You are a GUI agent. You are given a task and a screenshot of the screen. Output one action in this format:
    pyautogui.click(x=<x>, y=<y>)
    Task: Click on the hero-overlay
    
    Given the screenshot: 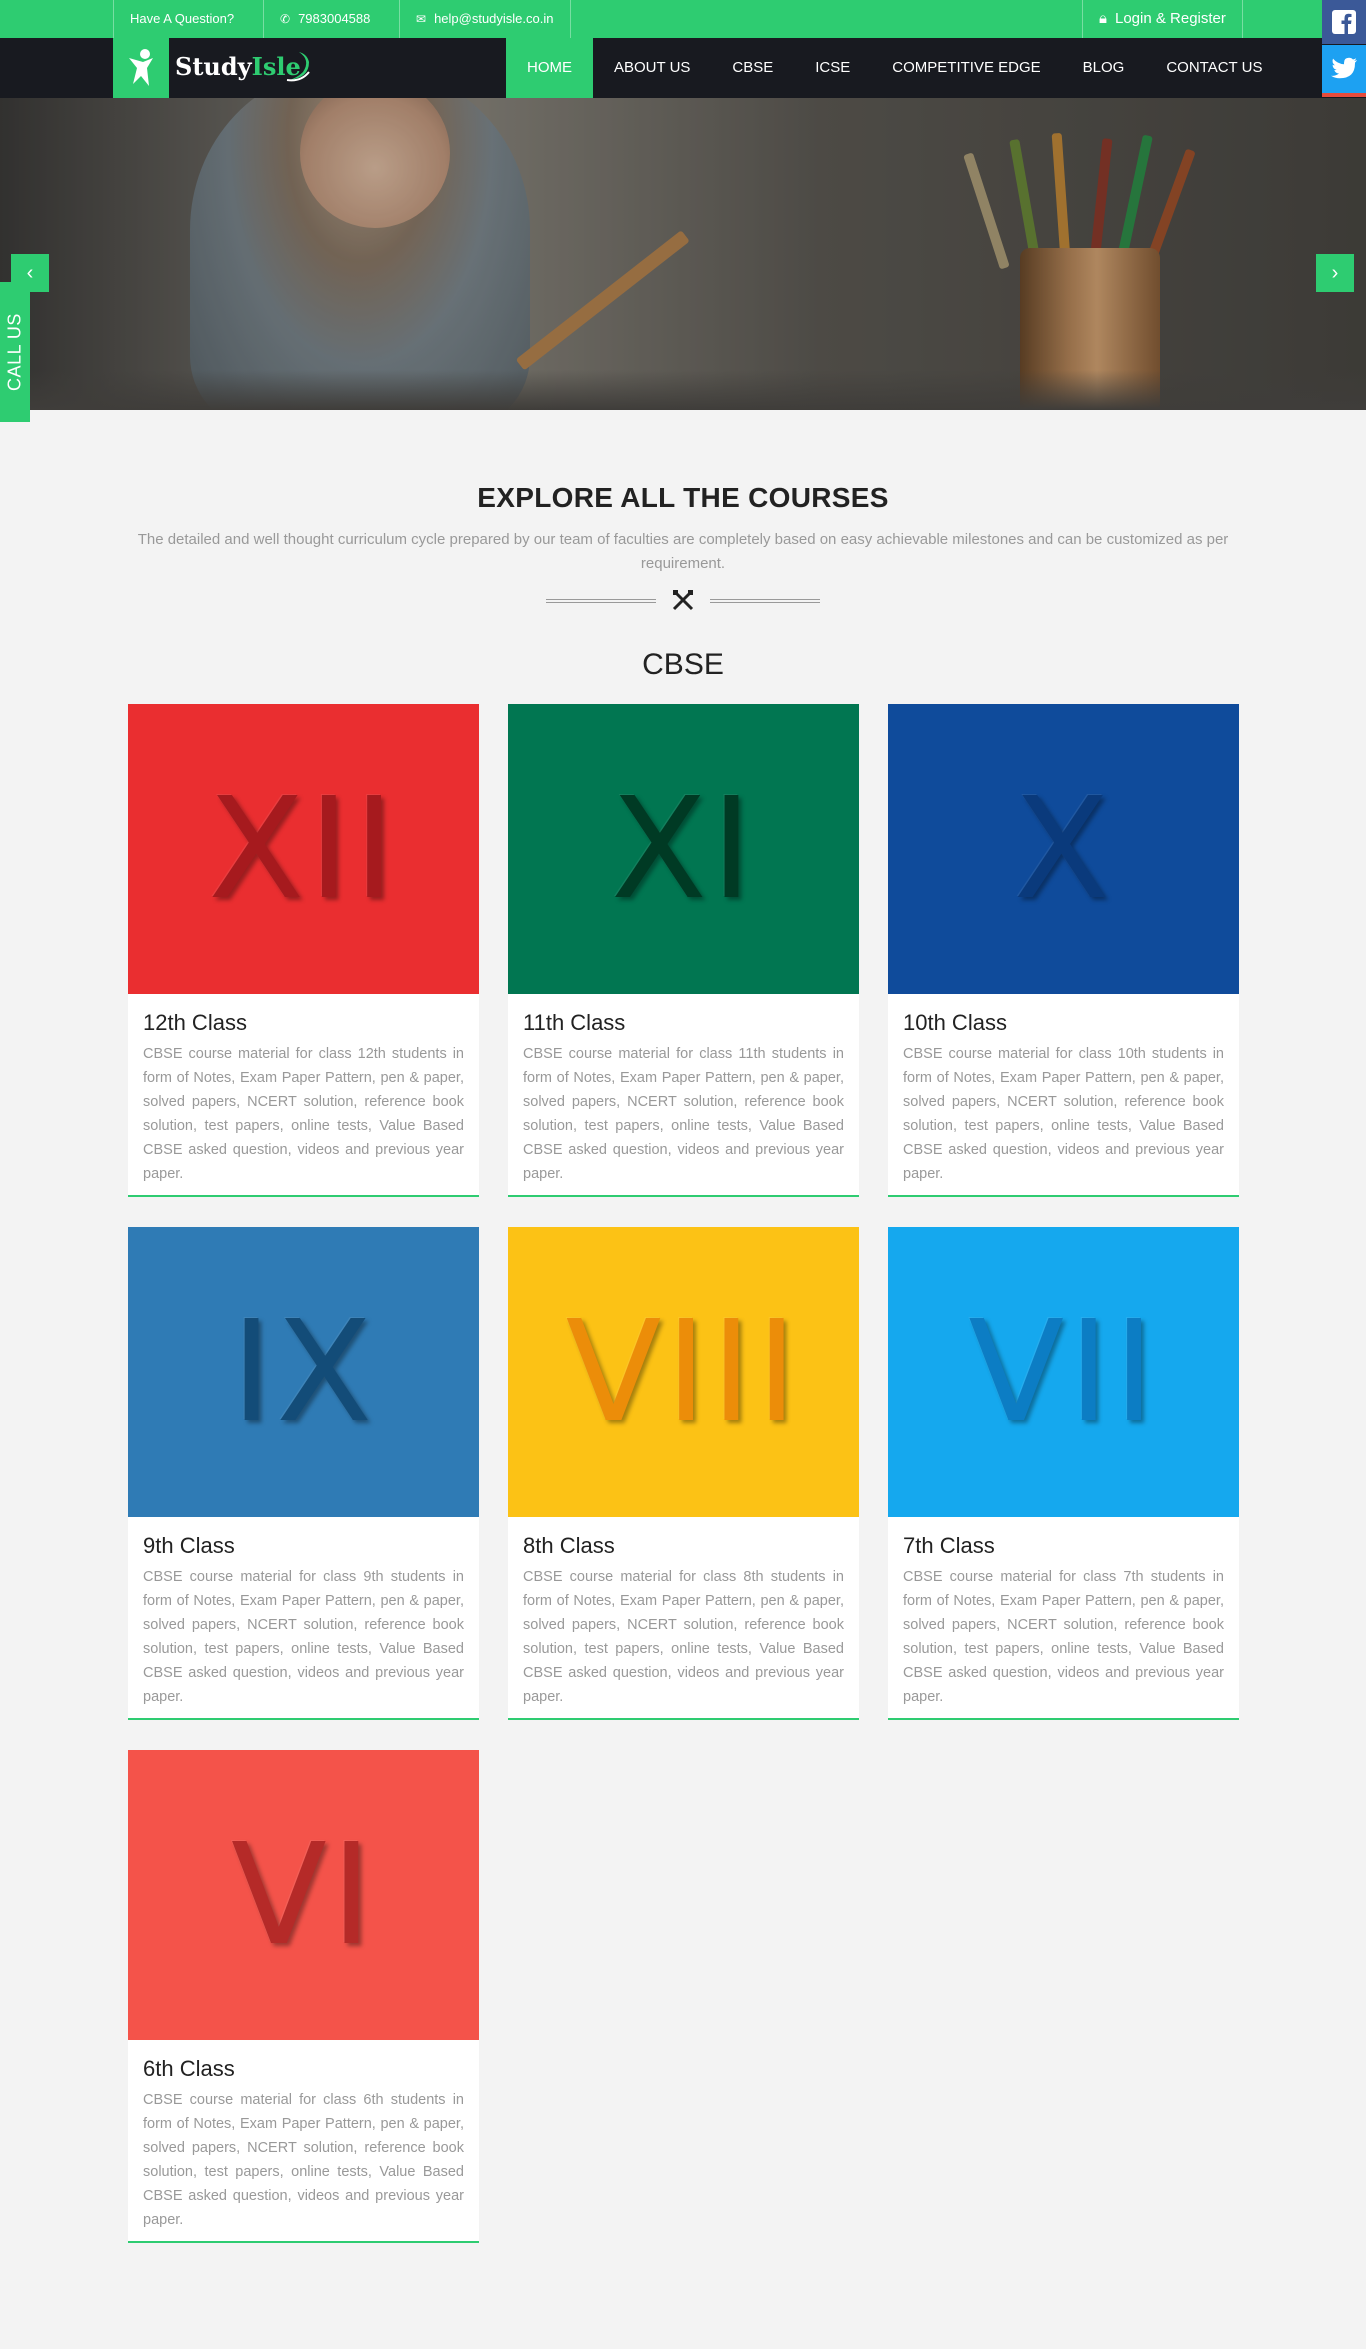 What is the action you would take?
    pyautogui.click(x=683, y=254)
    